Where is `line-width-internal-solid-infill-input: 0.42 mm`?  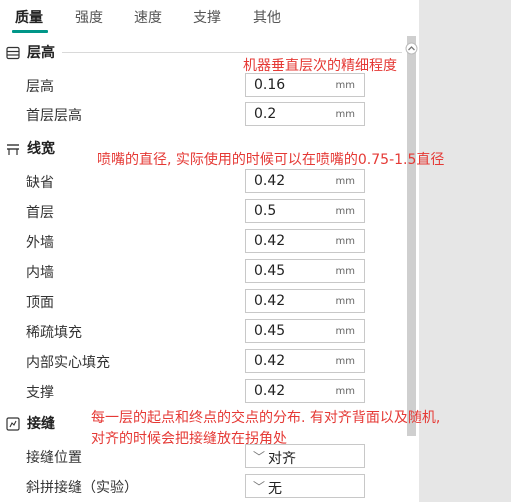 line-width-internal-solid-infill-input: 0.42 mm is located at coordinates (305, 361).